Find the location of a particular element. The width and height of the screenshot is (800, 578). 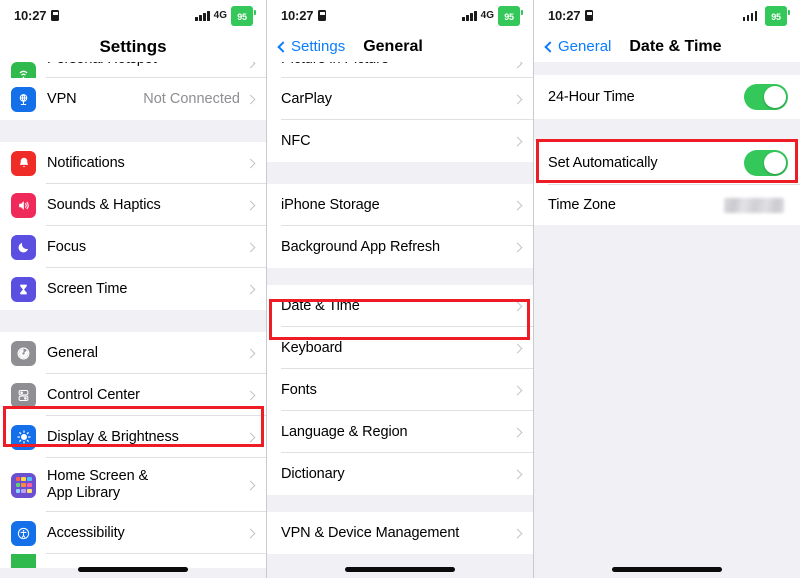

settings-group-connectivity: Personal Hotspot VPN Not Connected is located at coordinates (133, 91).